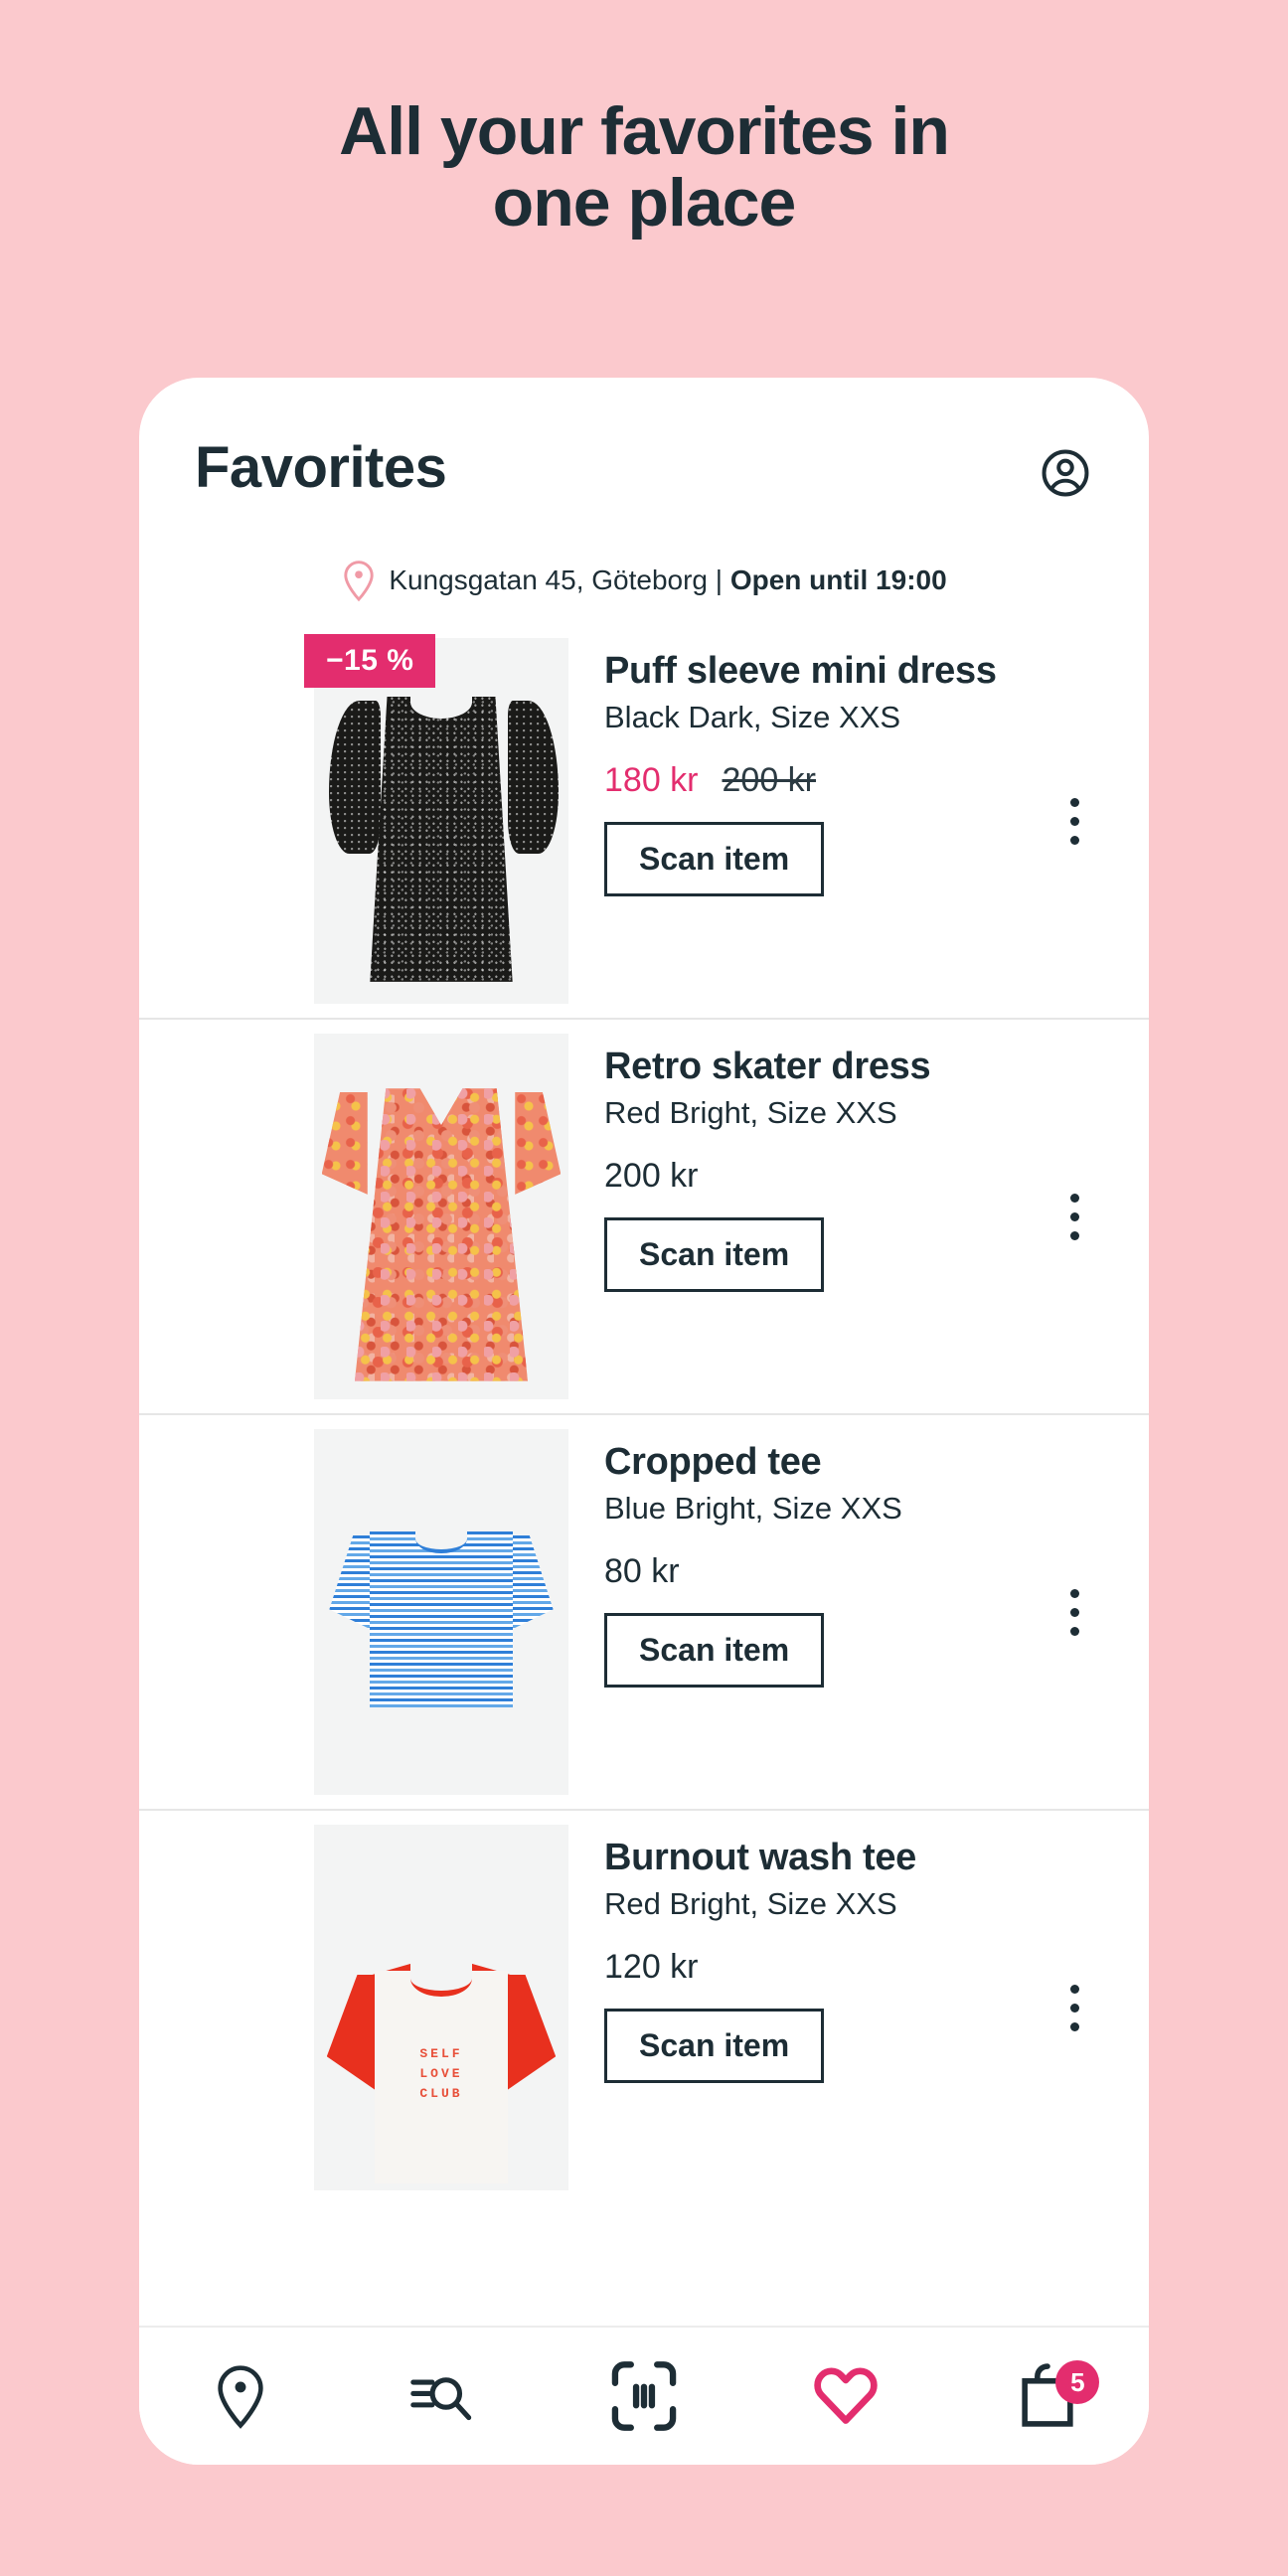  I want to click on search-icon, so click(440, 2399).